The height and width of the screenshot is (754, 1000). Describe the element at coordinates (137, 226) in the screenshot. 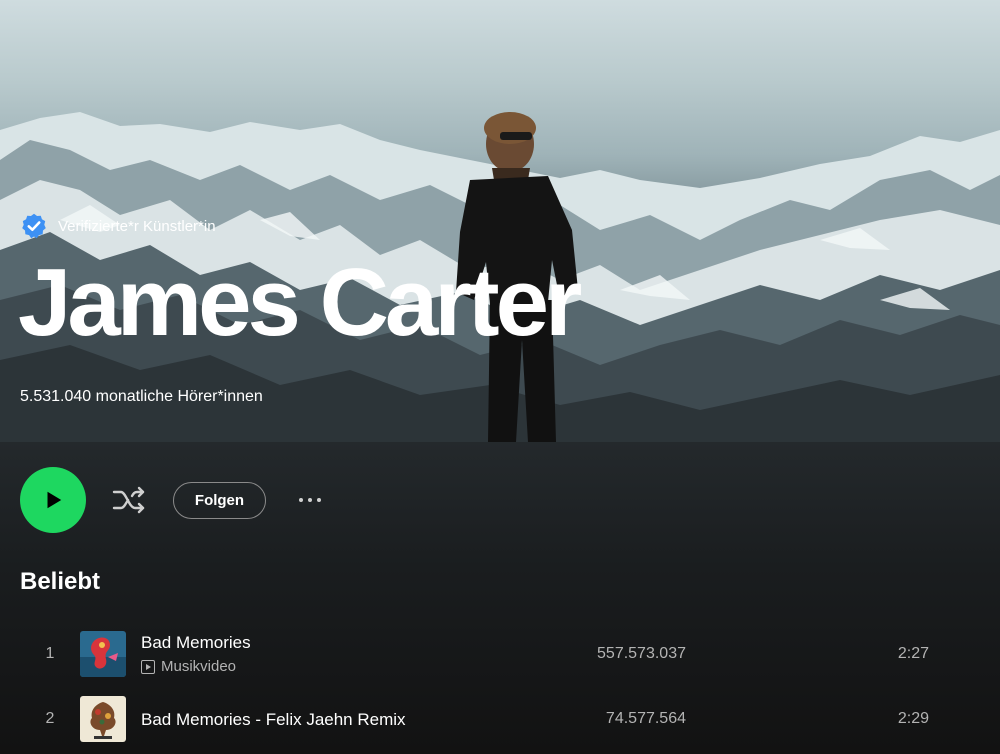

I see `verified-label-text: Verifizierte*r Künstler*in` at that location.